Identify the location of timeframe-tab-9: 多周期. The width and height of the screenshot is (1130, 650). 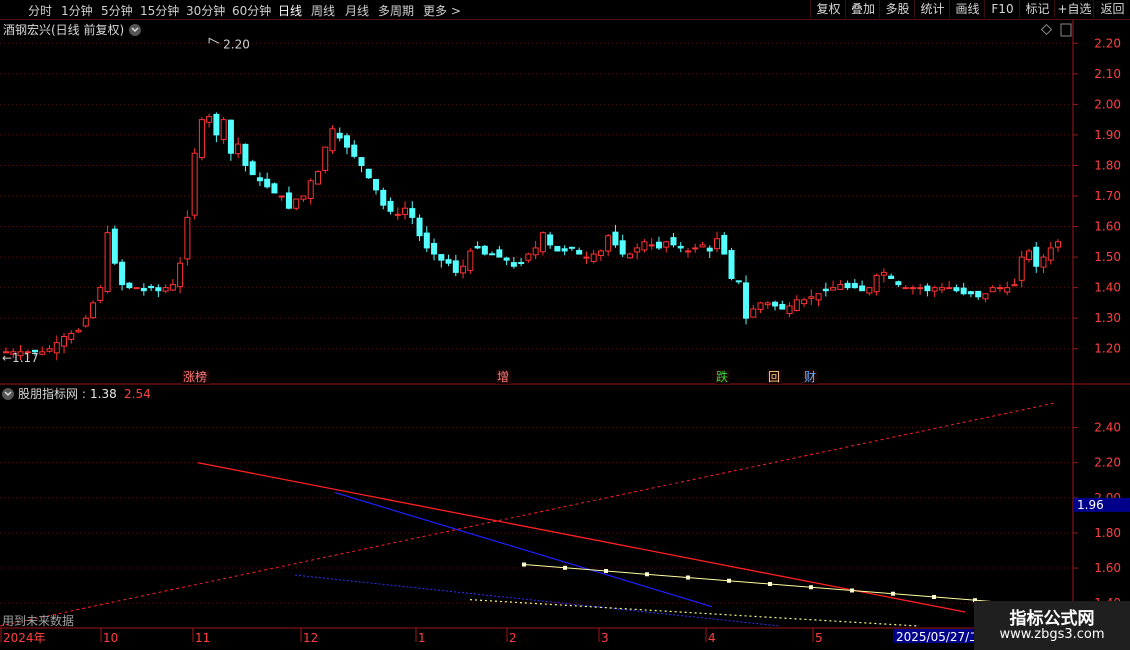
(396, 10).